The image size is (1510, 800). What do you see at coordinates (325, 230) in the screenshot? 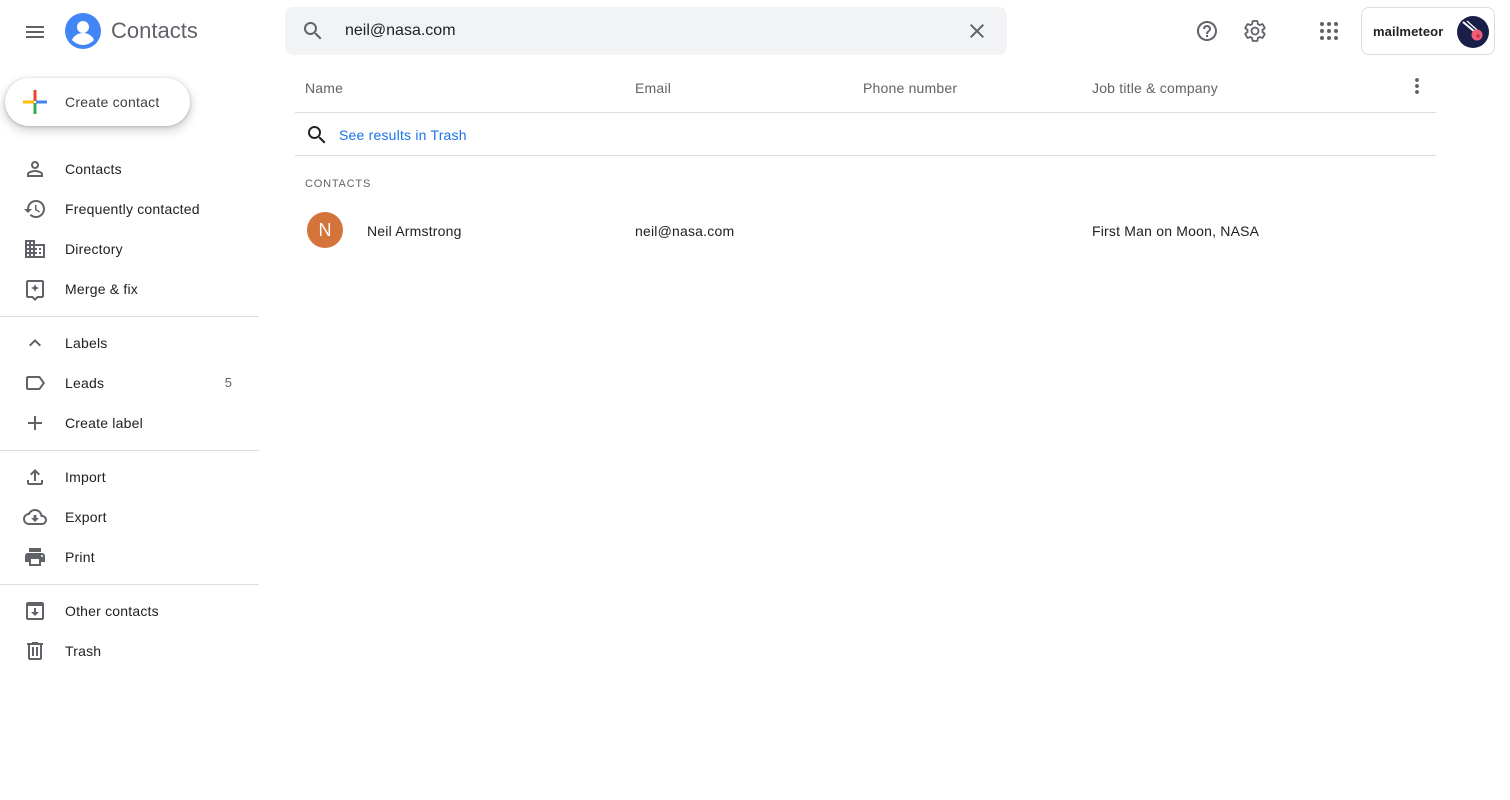
I see `avatar: N` at bounding box center [325, 230].